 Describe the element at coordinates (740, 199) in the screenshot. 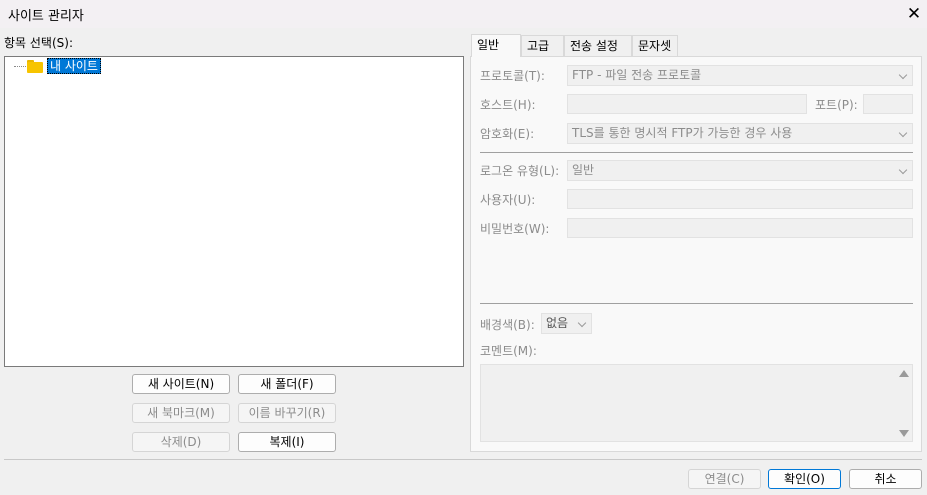

I see `user-input` at that location.